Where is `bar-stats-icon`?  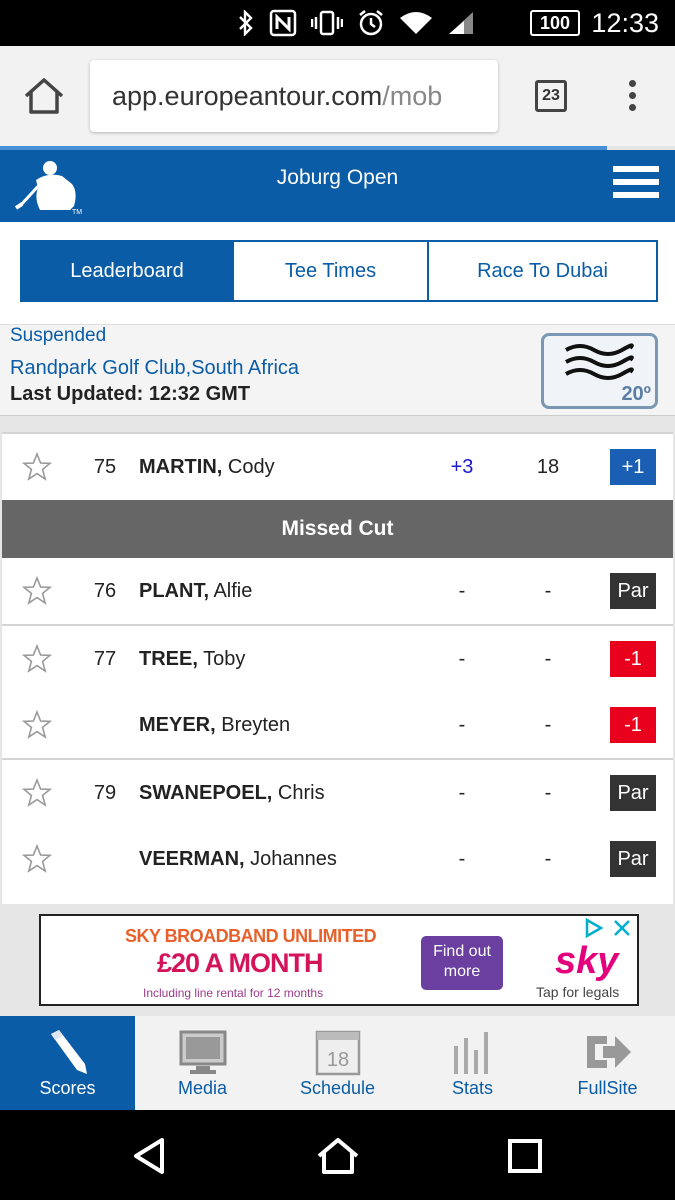 bar-stats-icon is located at coordinates (471, 1053).